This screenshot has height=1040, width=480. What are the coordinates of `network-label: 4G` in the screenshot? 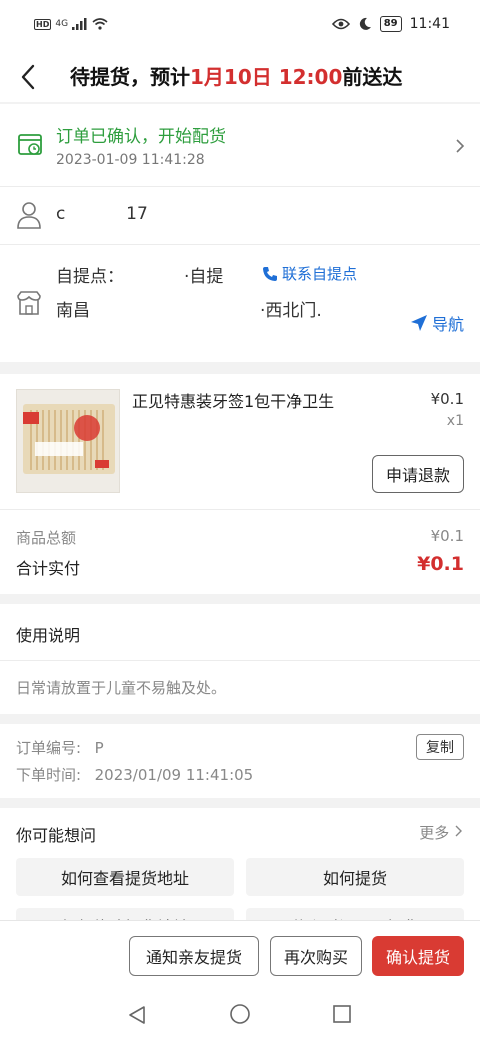 It's located at (62, 24).